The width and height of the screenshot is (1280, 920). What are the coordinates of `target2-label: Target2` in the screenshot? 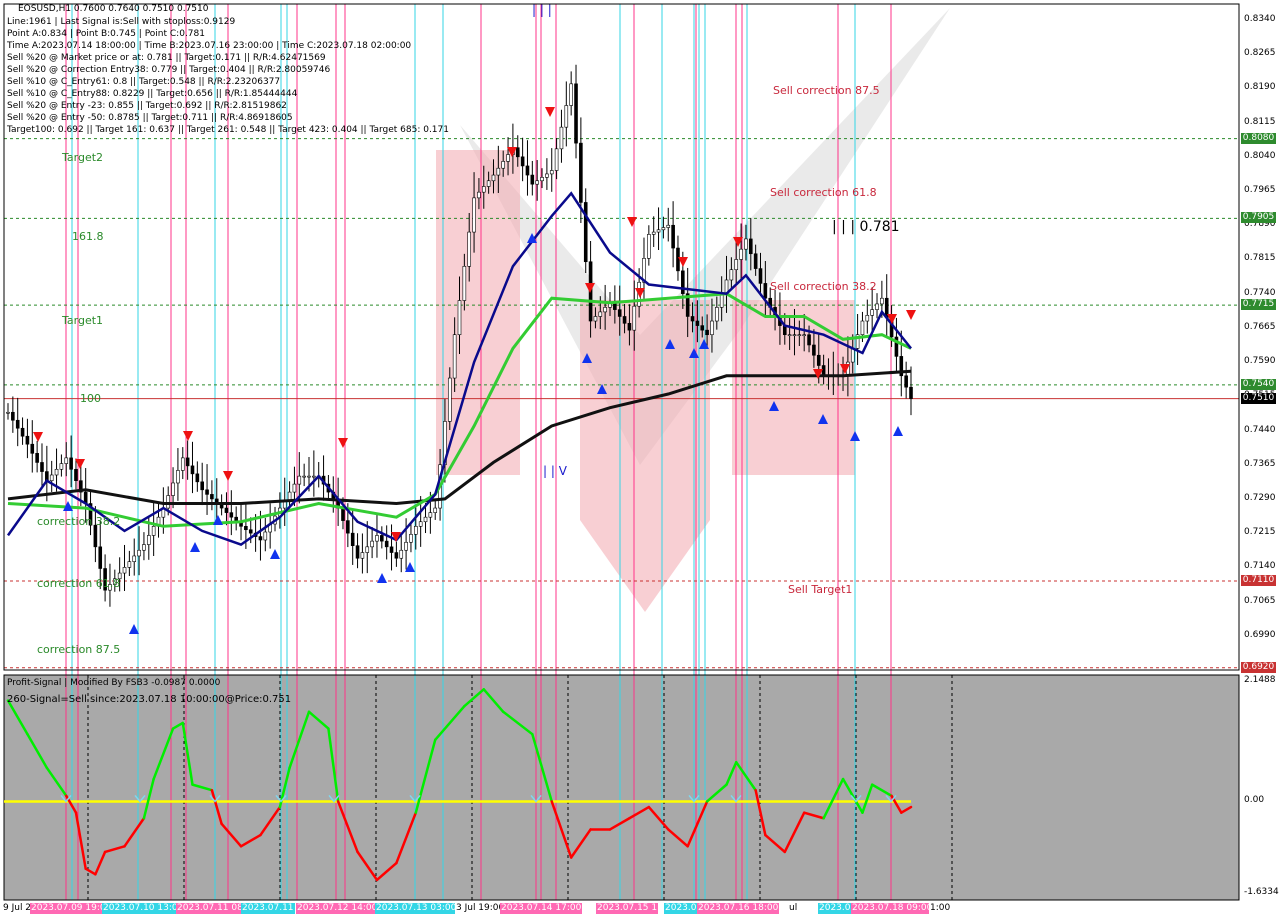 It's located at (83, 157).